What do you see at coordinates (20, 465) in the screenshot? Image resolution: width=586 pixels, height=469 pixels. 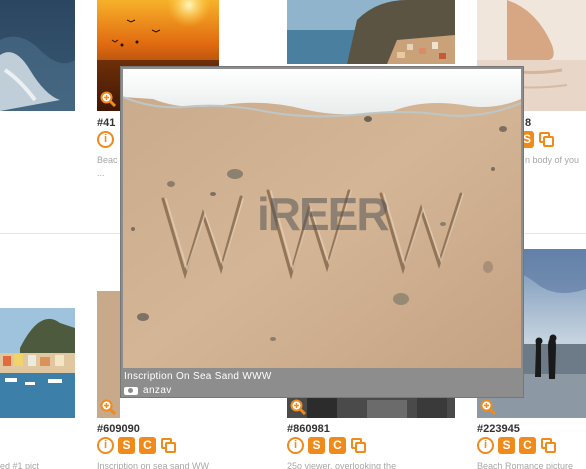 I see `item-description: ed #1 pict` at bounding box center [20, 465].